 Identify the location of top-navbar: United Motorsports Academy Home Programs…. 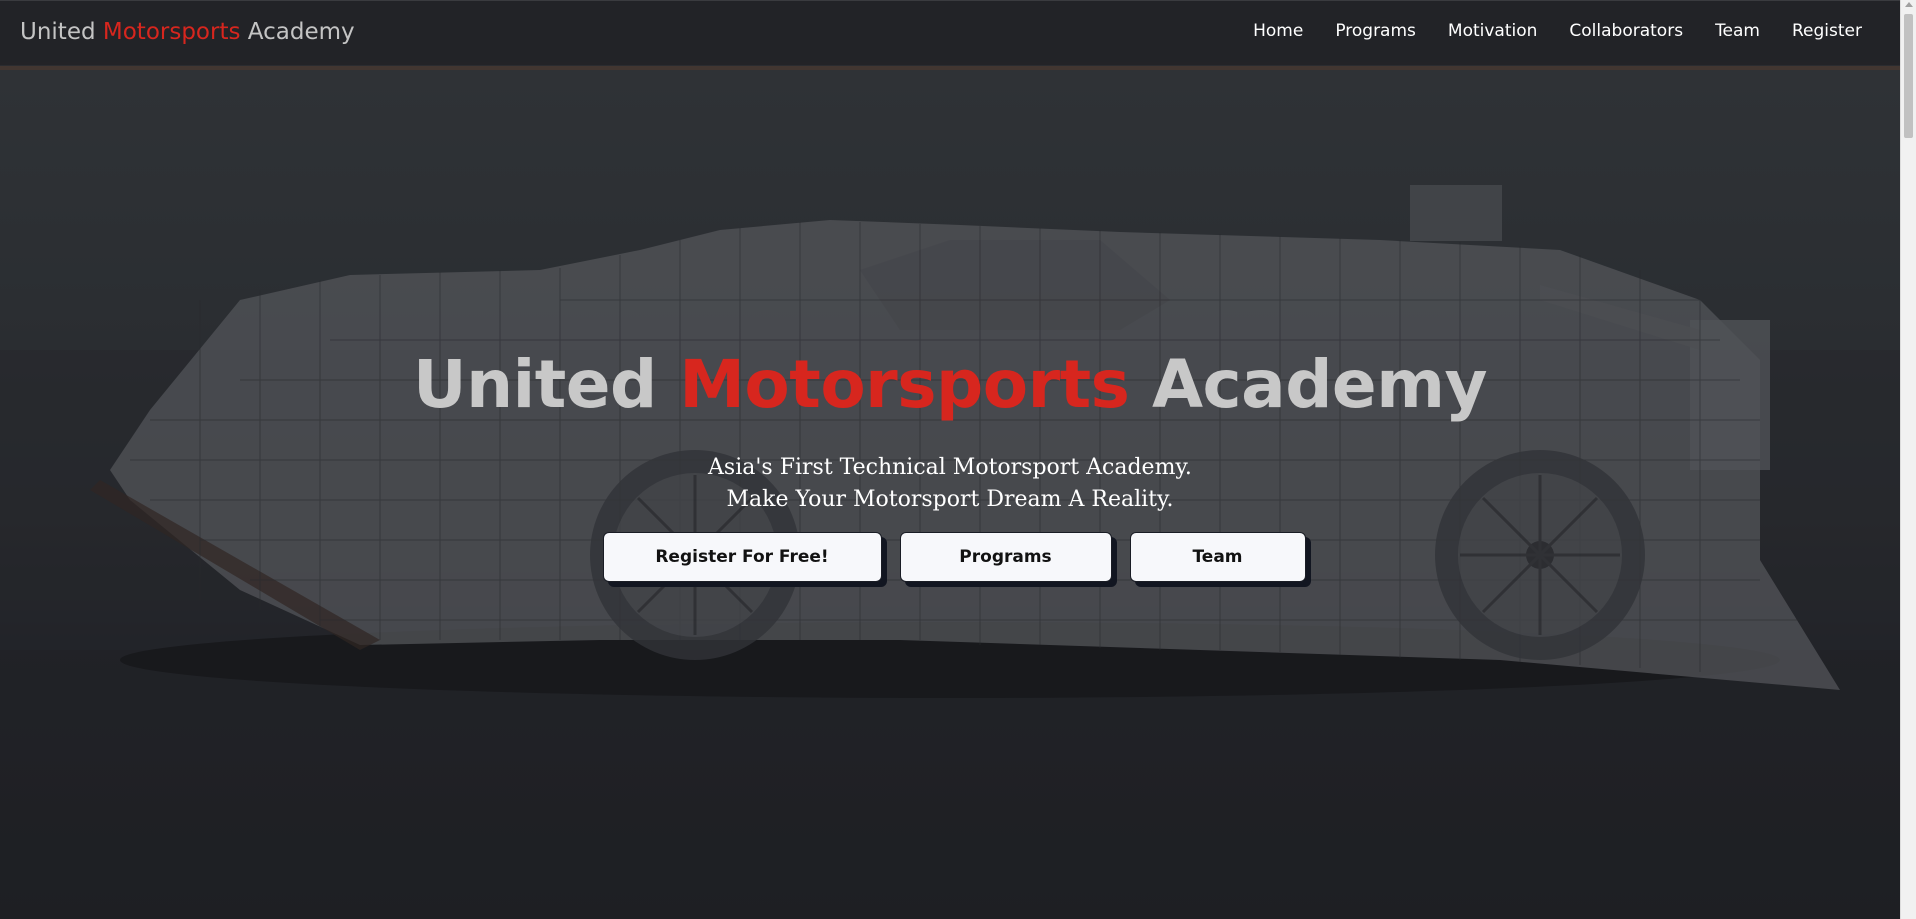
(950, 33).